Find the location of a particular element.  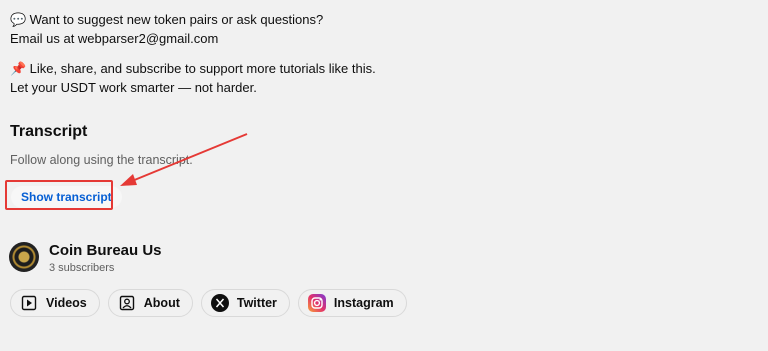

instagram-link-button: Instagram is located at coordinates (352, 303).